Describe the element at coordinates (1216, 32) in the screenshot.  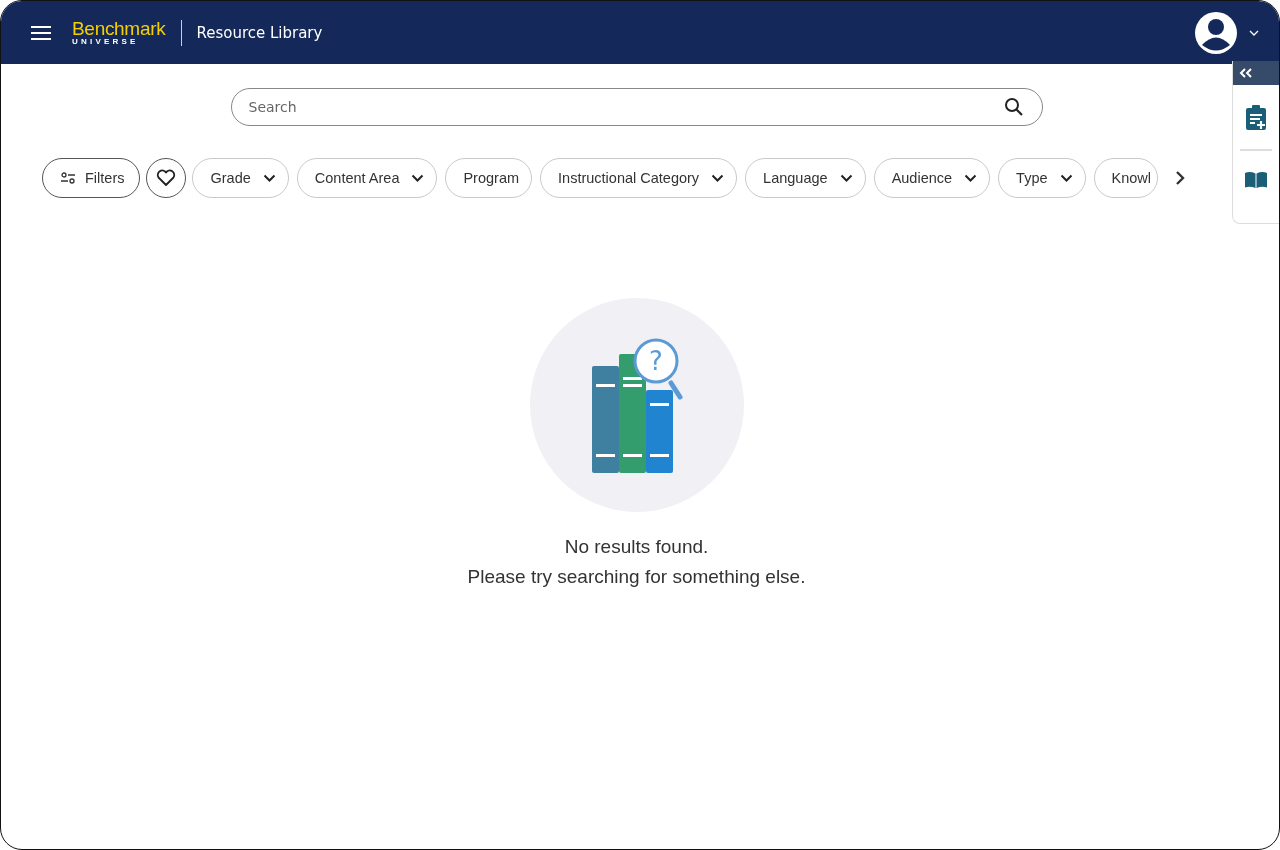
I see `avatar-icon` at that location.